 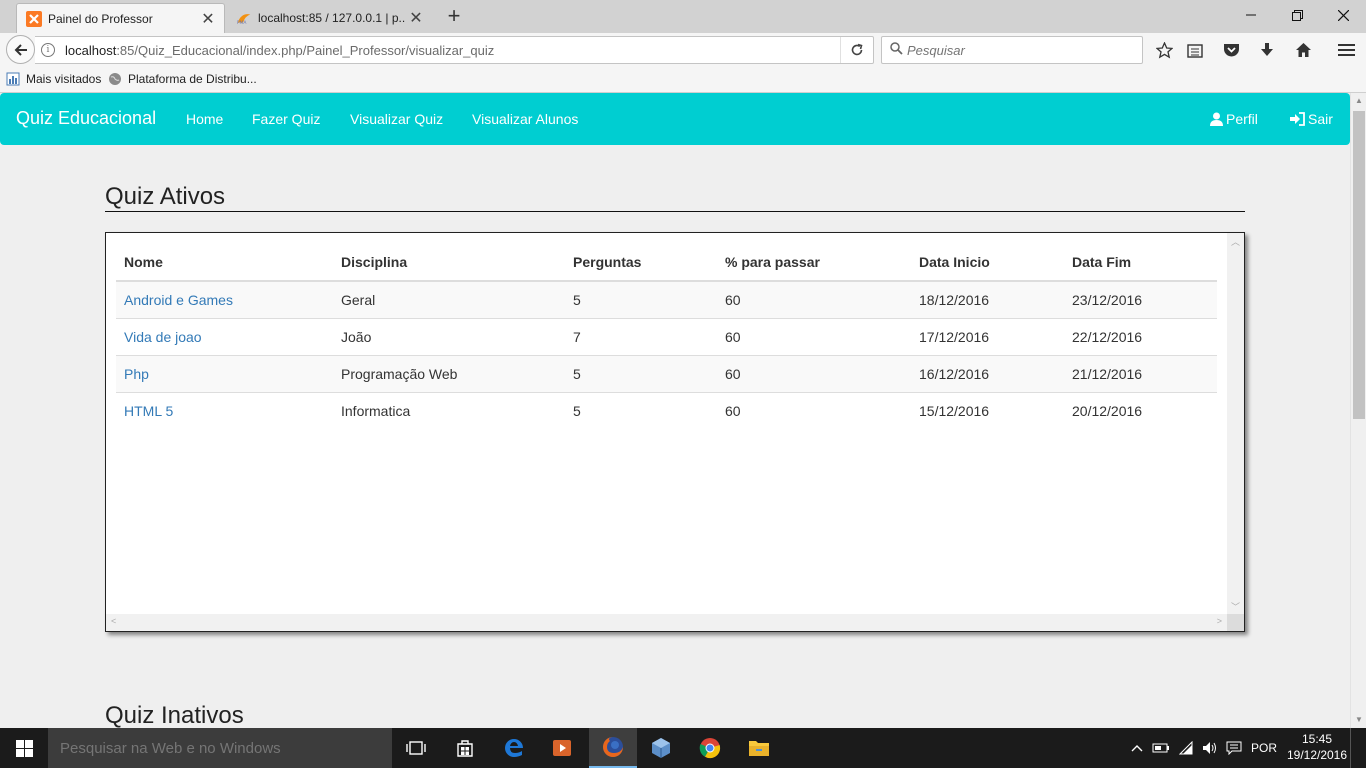 What do you see at coordinates (148, 411) in the screenshot?
I see `quiz-link: HTML 5` at bounding box center [148, 411].